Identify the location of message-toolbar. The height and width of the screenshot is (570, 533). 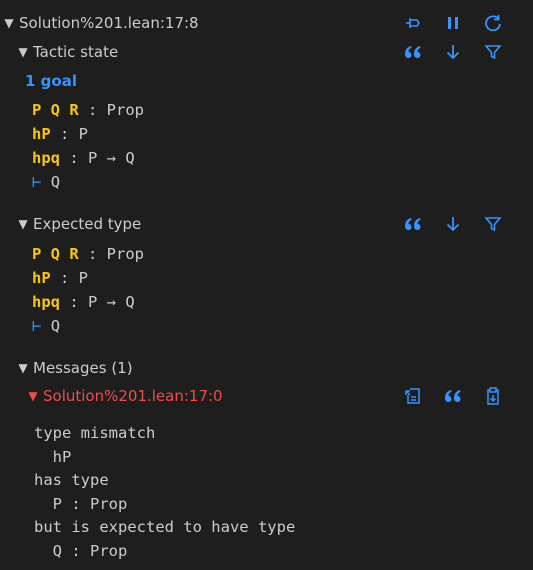
(453, 396).